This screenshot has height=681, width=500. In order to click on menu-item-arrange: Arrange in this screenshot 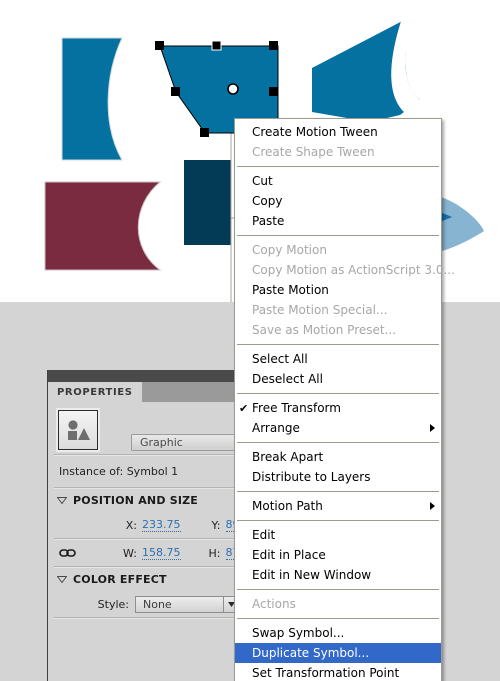, I will do `click(338, 428)`.